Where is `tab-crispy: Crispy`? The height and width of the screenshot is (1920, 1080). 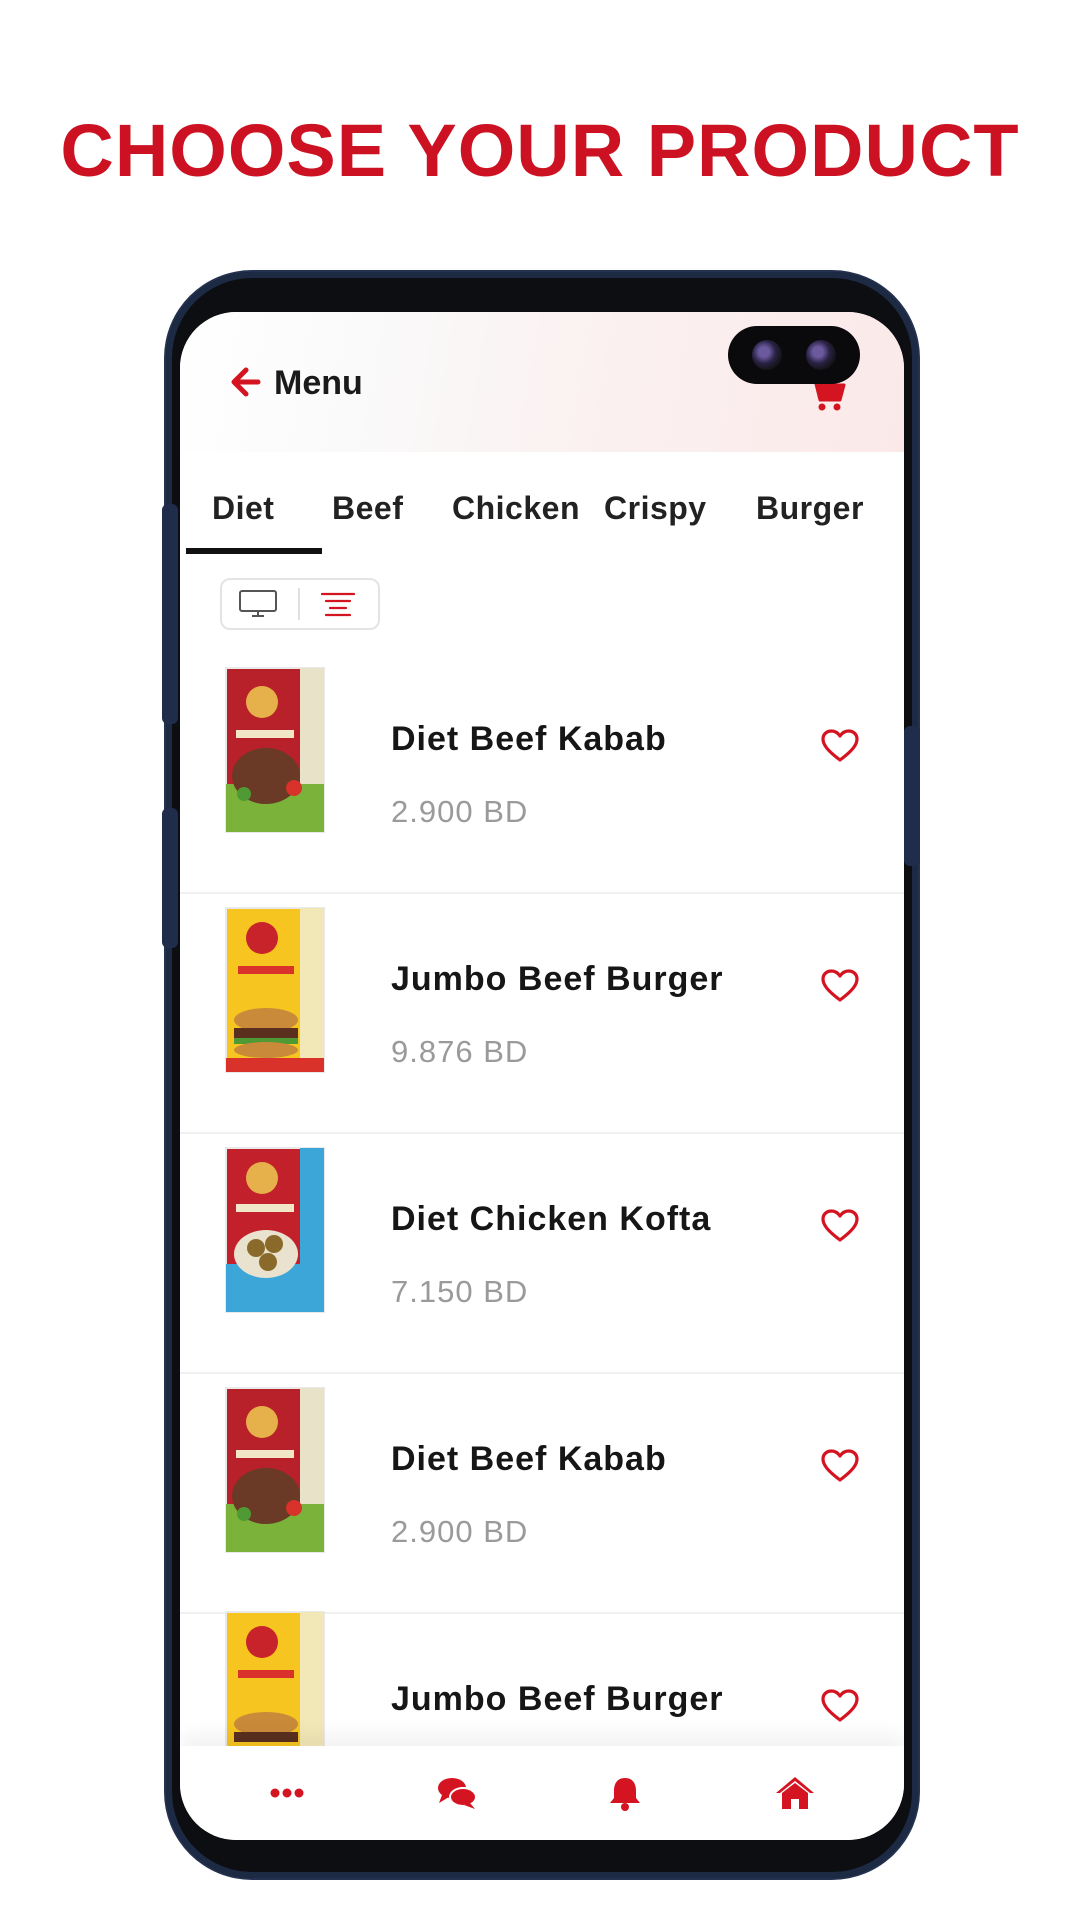
tab-crispy: Crispy is located at coordinates (655, 508).